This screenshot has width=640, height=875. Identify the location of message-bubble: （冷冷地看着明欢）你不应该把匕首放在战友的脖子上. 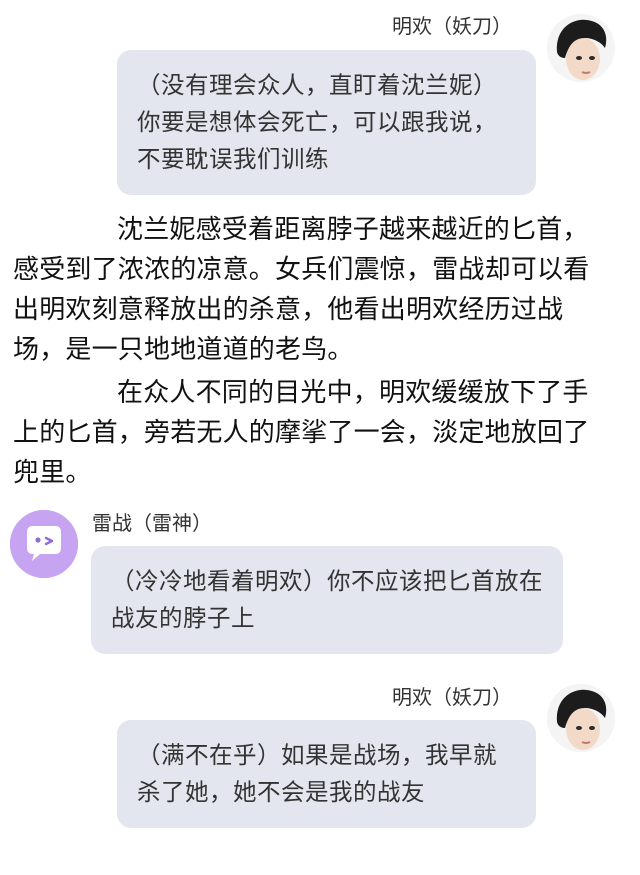
(327, 600).